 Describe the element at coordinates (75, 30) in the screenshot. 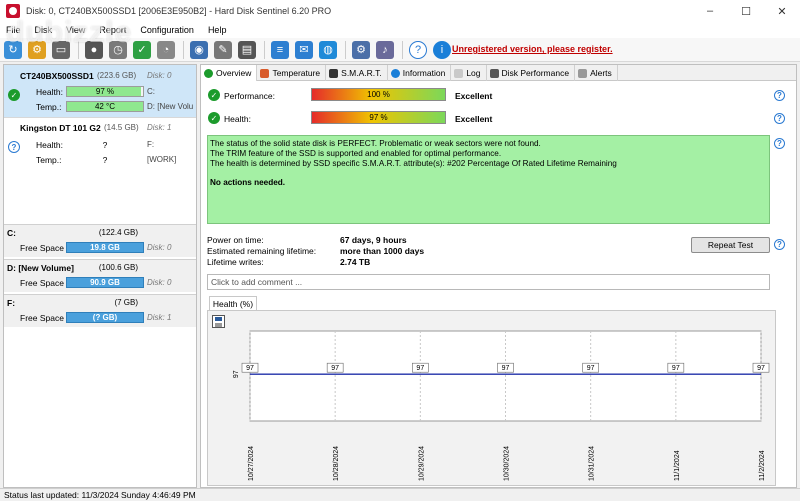

I see `menu-view: View` at that location.